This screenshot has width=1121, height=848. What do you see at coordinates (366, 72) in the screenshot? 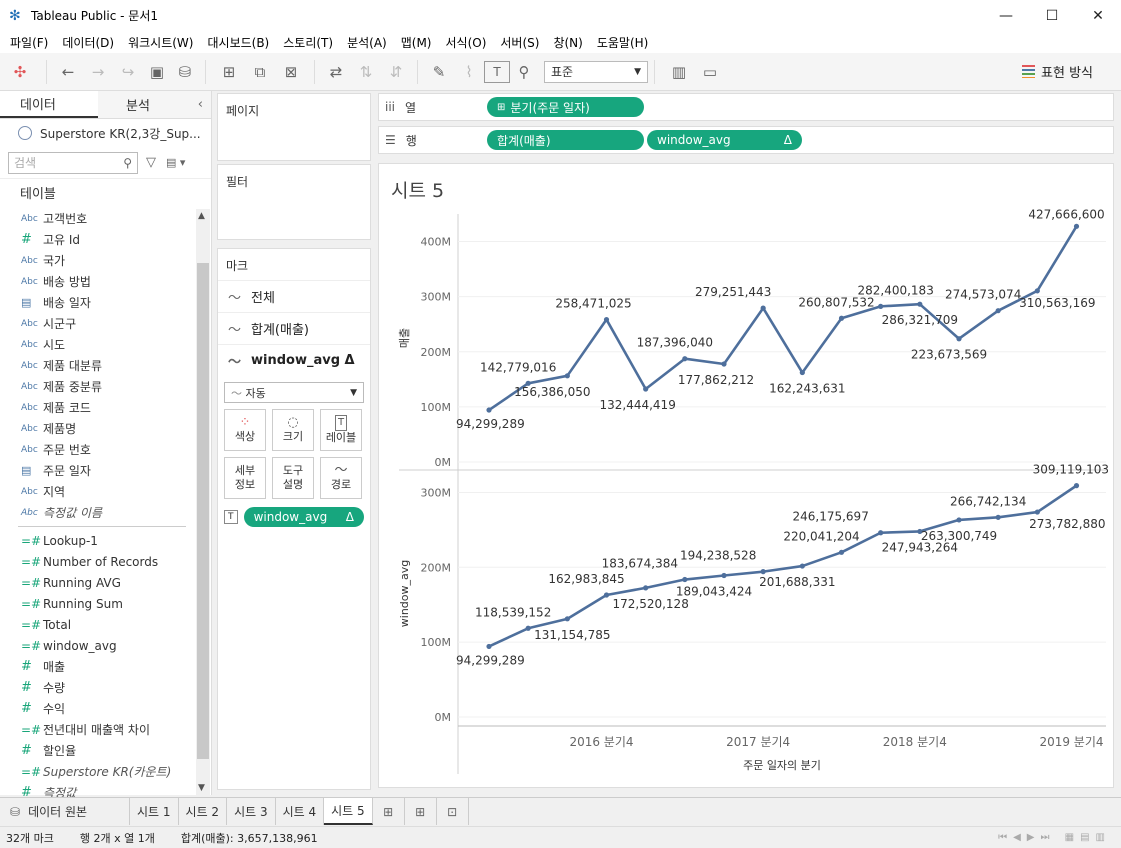
I see `sort-ascending-icon: ⇅` at bounding box center [366, 72].